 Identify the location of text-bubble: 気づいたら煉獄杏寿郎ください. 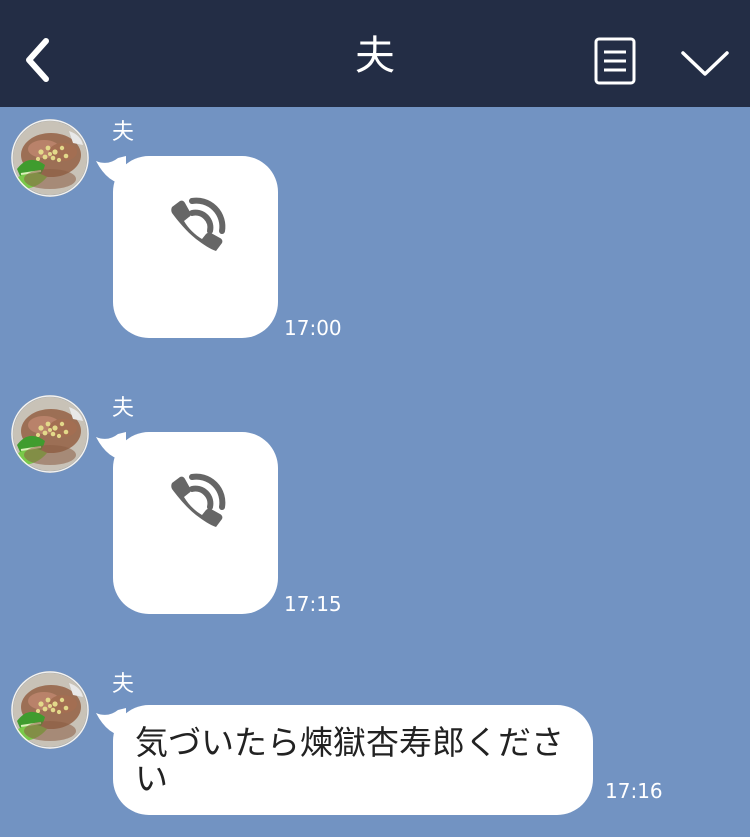
(353, 760).